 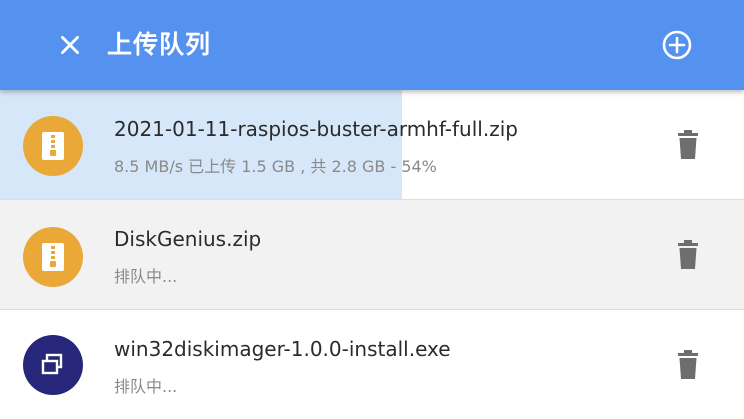 I want to click on close-button, so click(x=70, y=45).